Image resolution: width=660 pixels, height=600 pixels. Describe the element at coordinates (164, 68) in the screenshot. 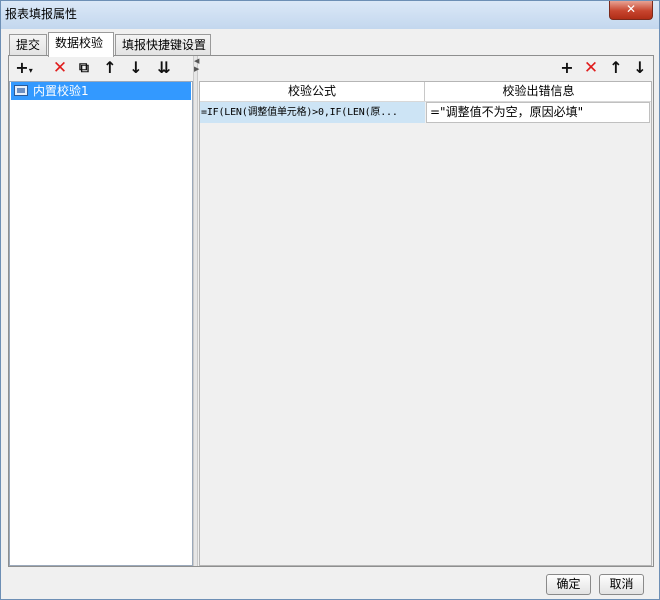

I see `sort-icon: ⇊` at that location.